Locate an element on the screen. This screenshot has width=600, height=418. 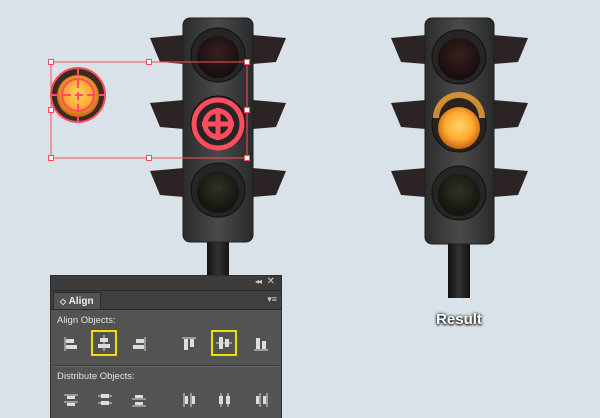
vertical-align-top-icon is located at coordinates (189, 343).